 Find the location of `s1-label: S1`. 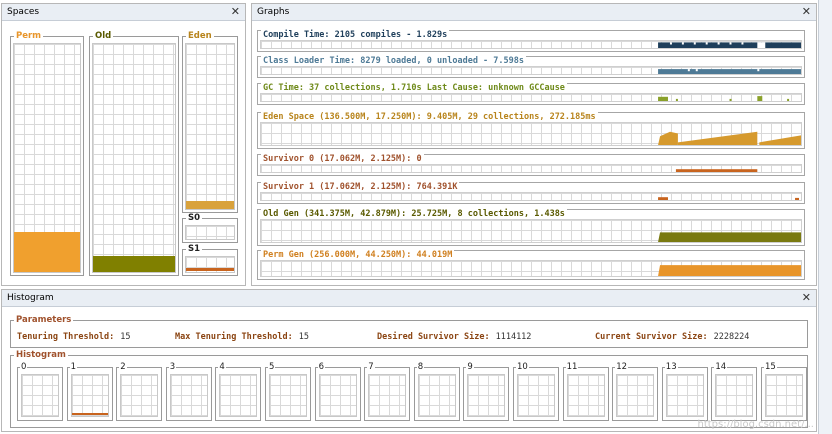

s1-label: S1 is located at coordinates (194, 249).